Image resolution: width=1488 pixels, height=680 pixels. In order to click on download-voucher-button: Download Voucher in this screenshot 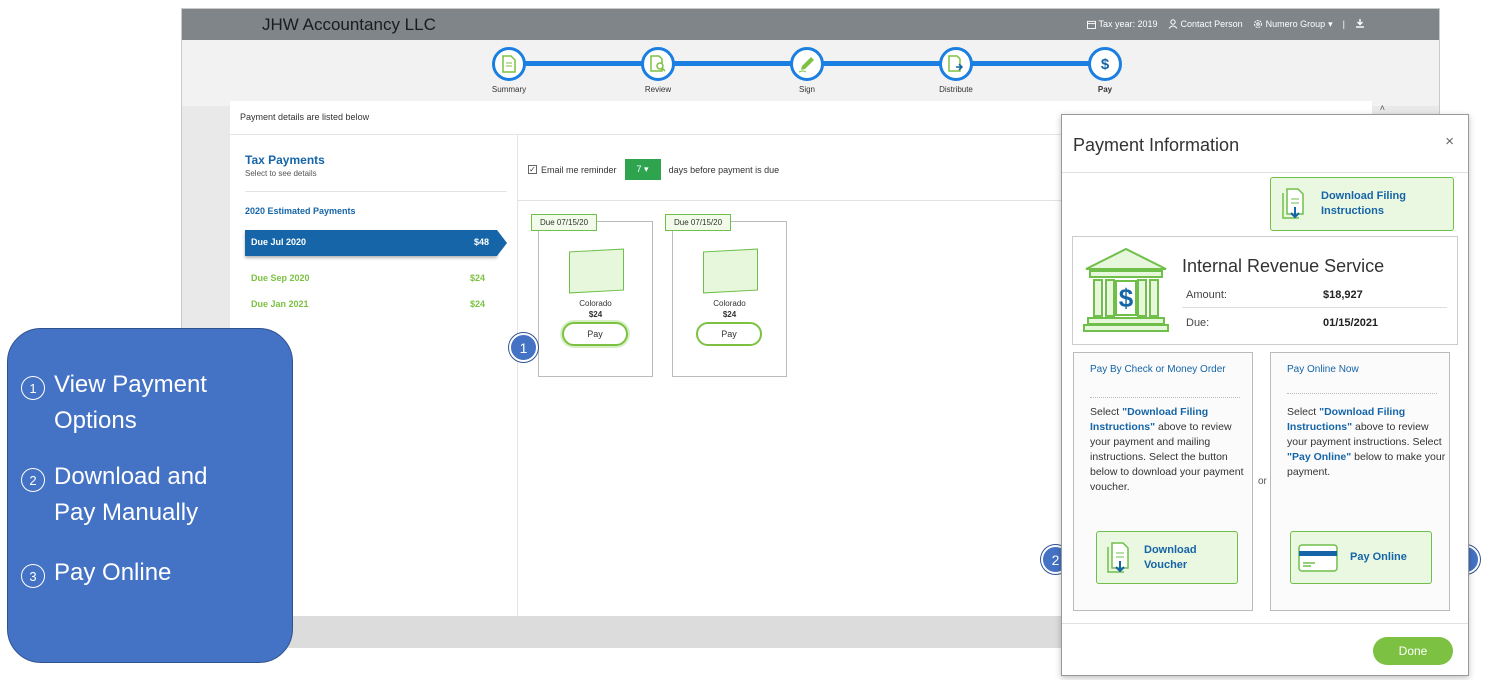, I will do `click(1167, 557)`.